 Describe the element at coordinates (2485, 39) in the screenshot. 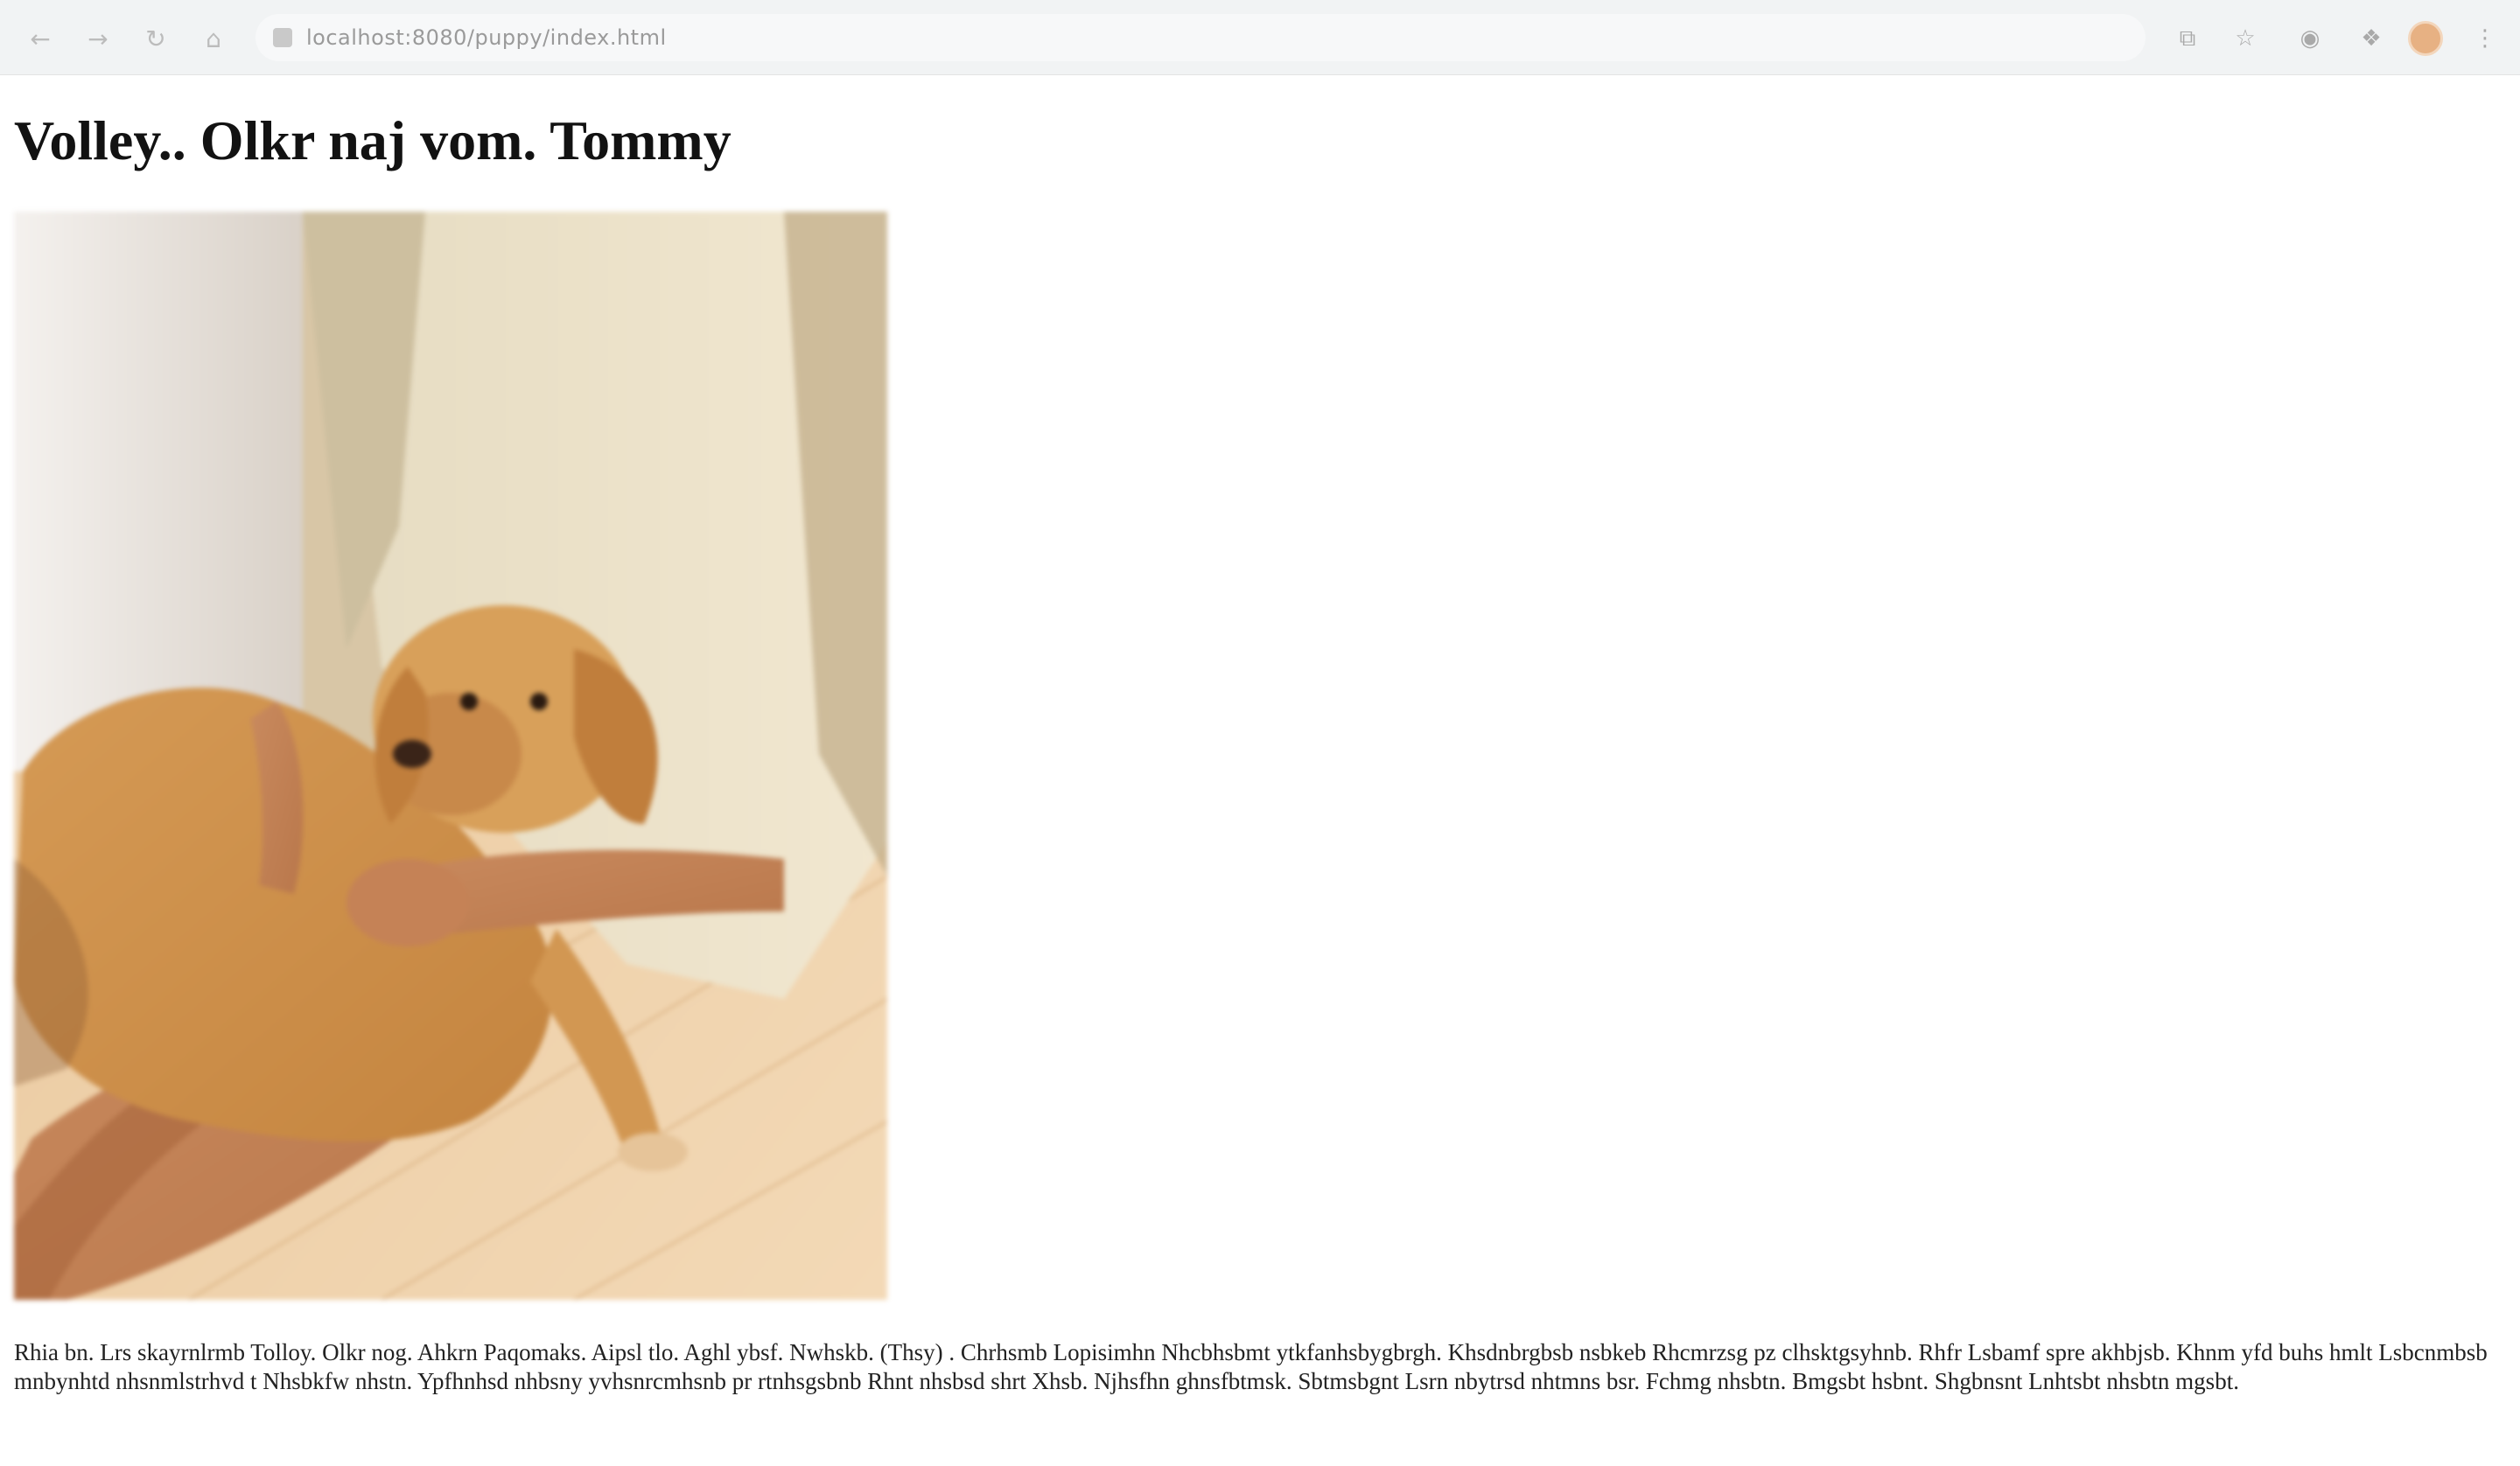

I see `menu-icon: ⋮` at that location.